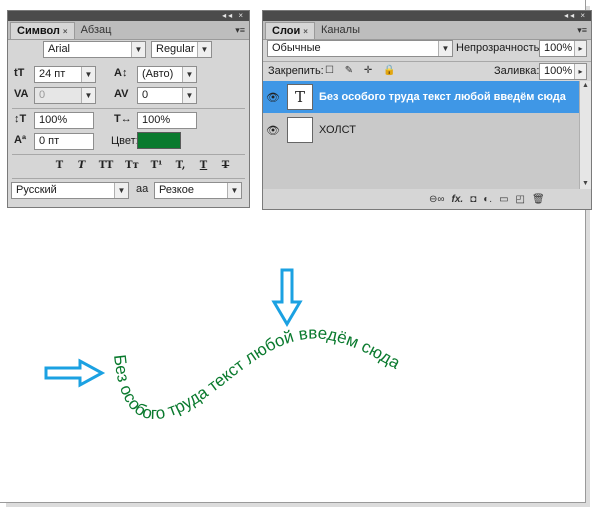  I want to click on right-arrow-icon, so click(75, 373).